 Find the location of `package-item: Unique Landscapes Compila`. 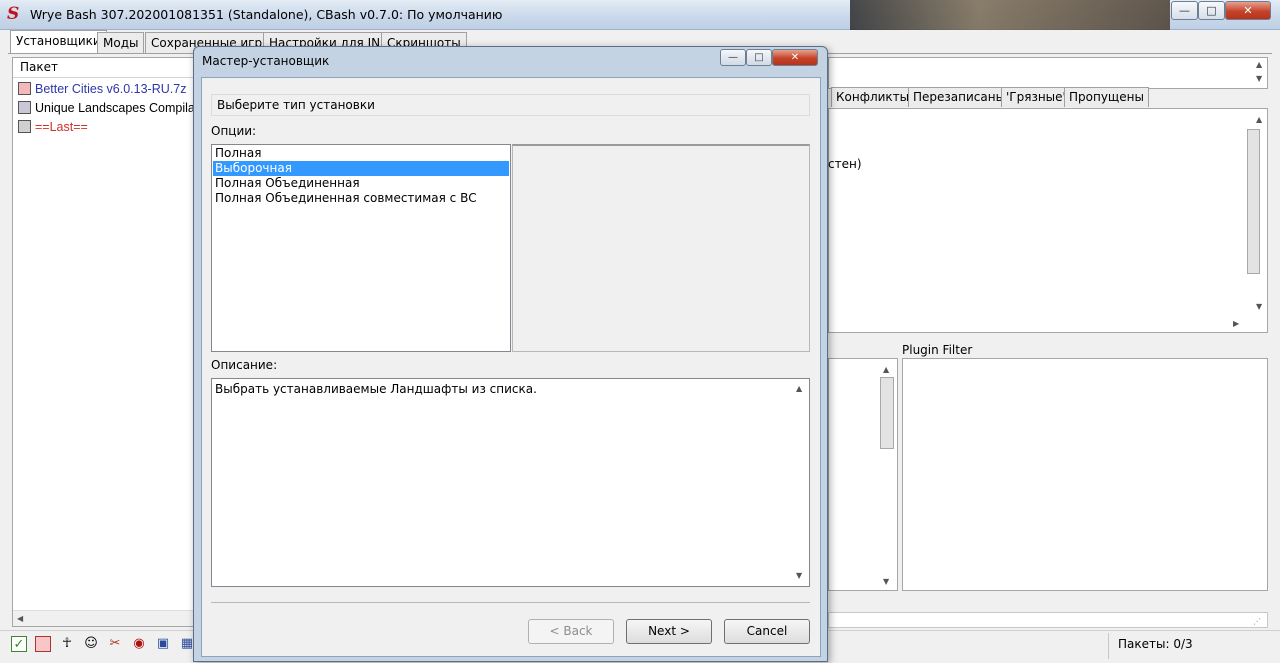

package-item: Unique Landscapes Compila is located at coordinates (106, 108).